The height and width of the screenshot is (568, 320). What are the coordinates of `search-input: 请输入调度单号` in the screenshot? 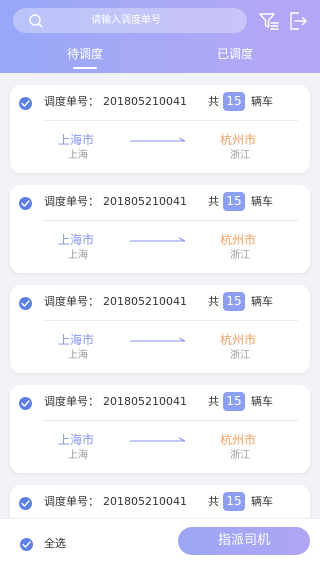 It's located at (130, 20).